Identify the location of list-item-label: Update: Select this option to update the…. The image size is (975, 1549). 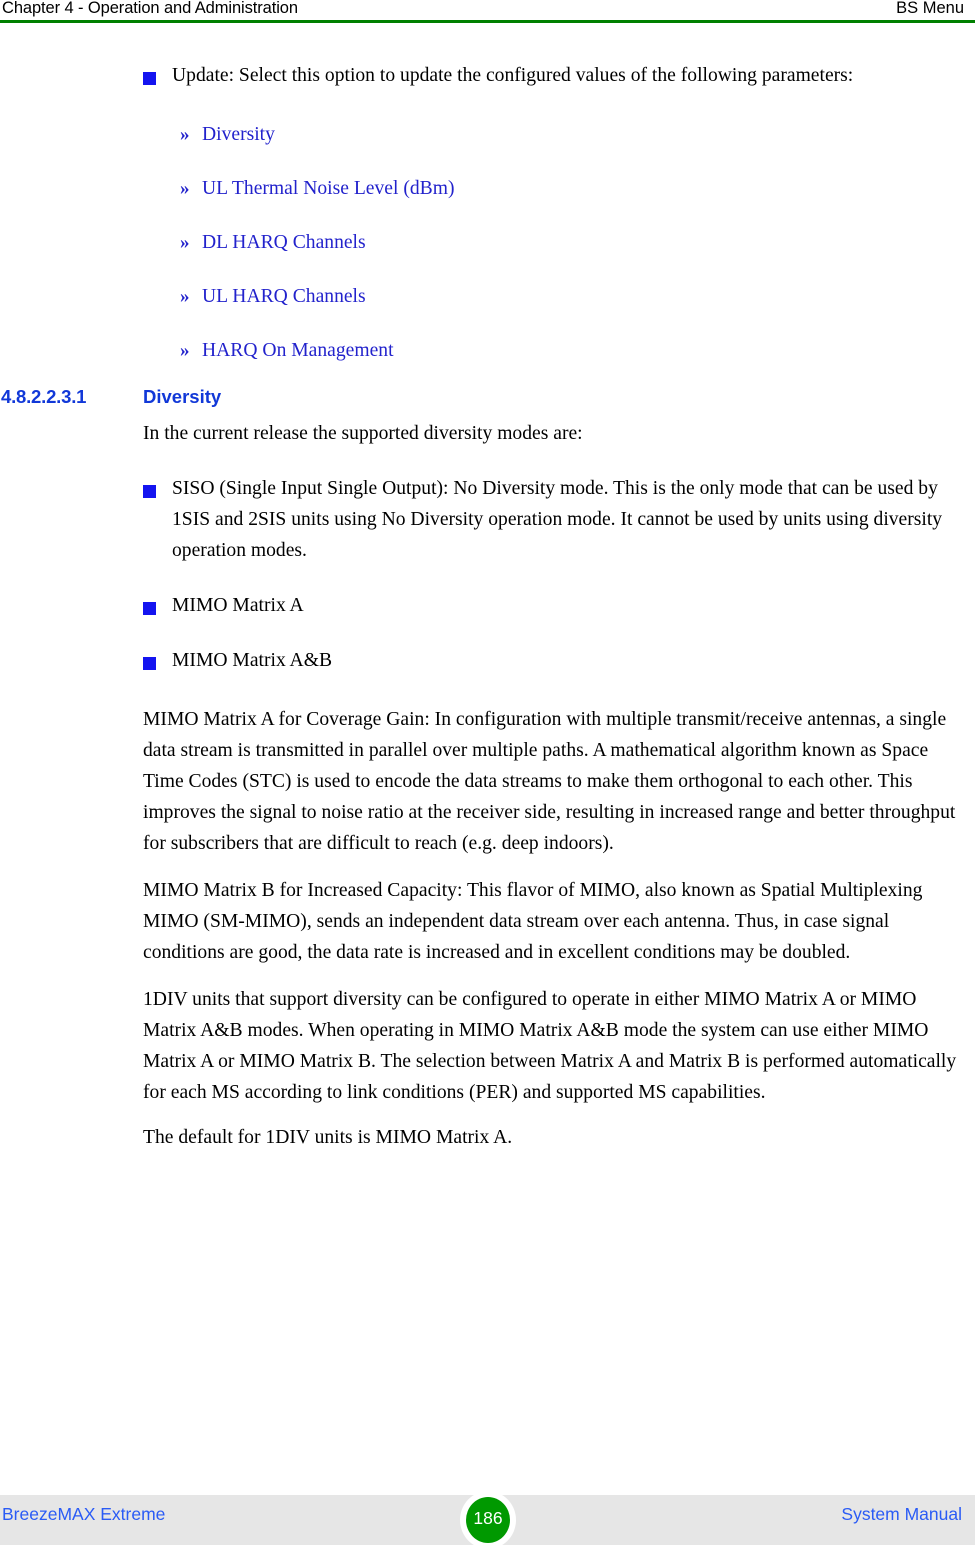
(513, 75).